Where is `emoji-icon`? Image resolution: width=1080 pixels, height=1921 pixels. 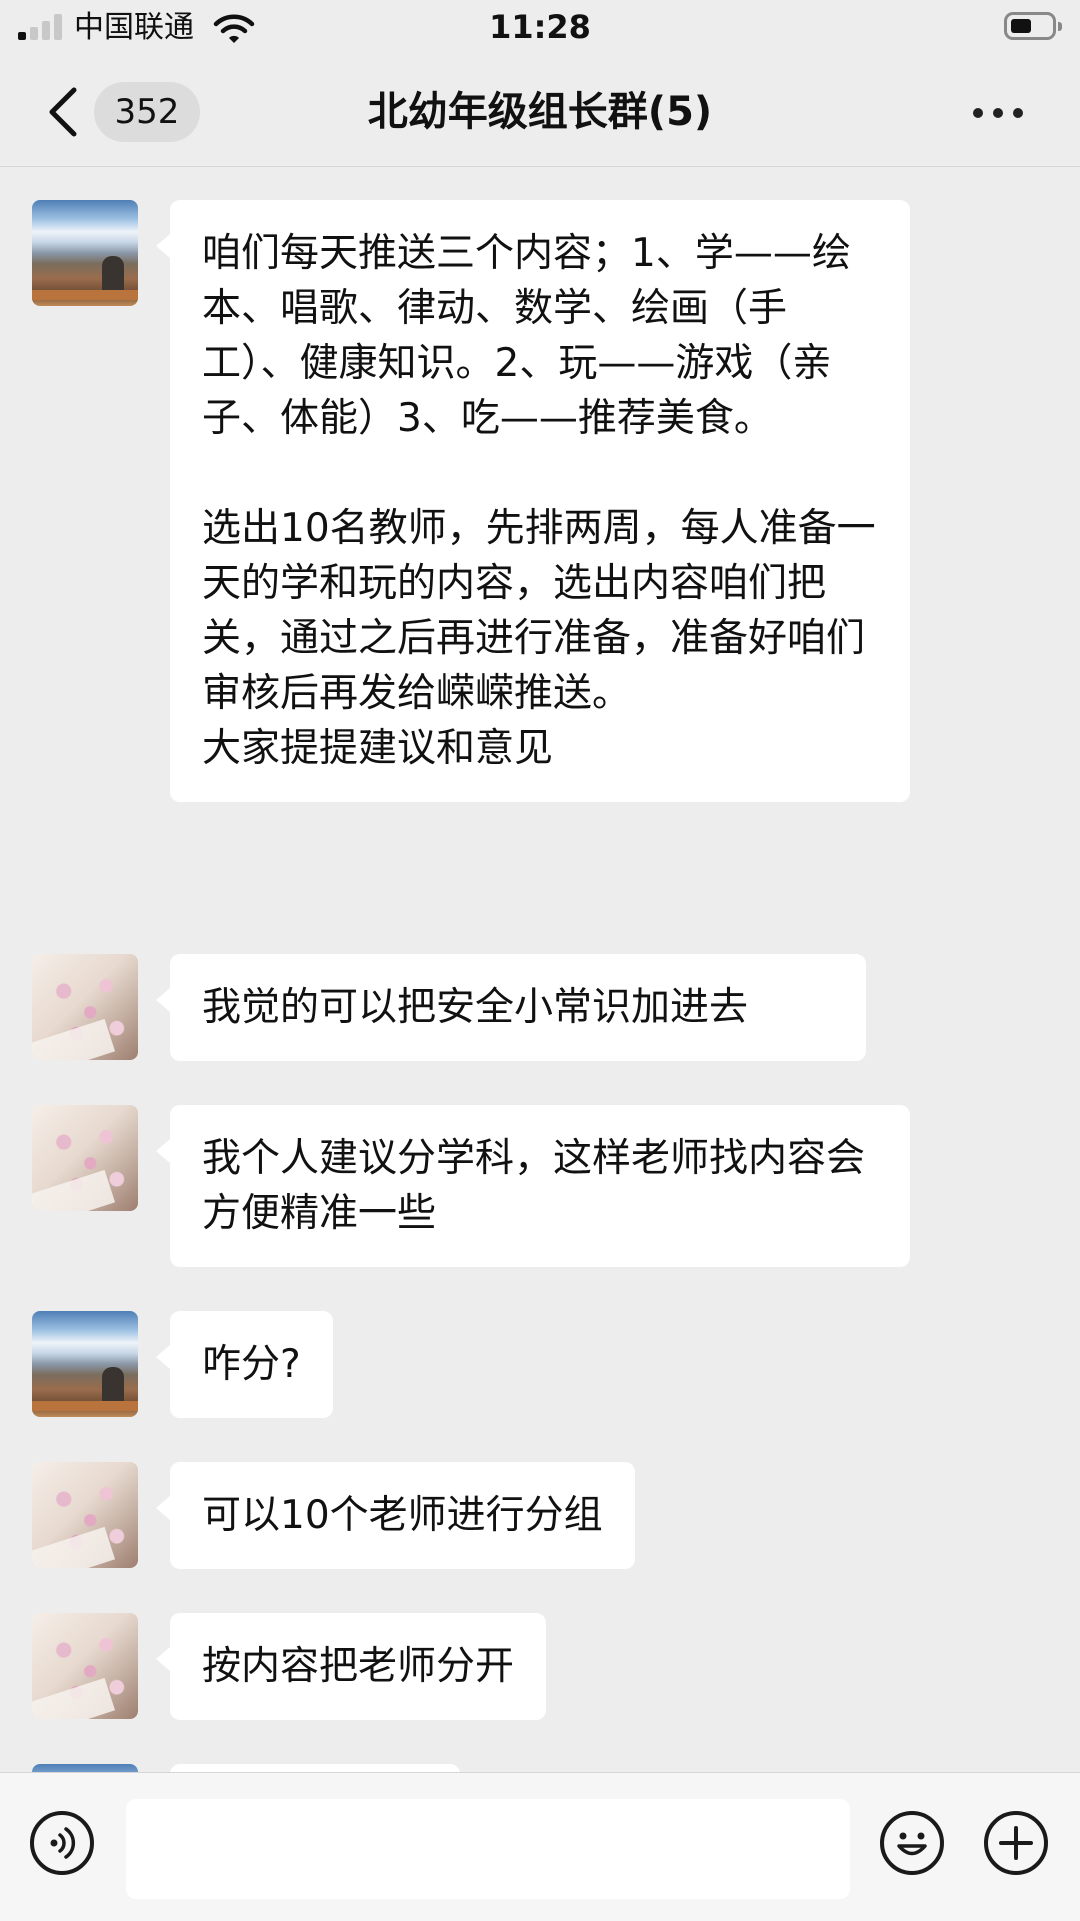
emoji-icon is located at coordinates (912, 1843).